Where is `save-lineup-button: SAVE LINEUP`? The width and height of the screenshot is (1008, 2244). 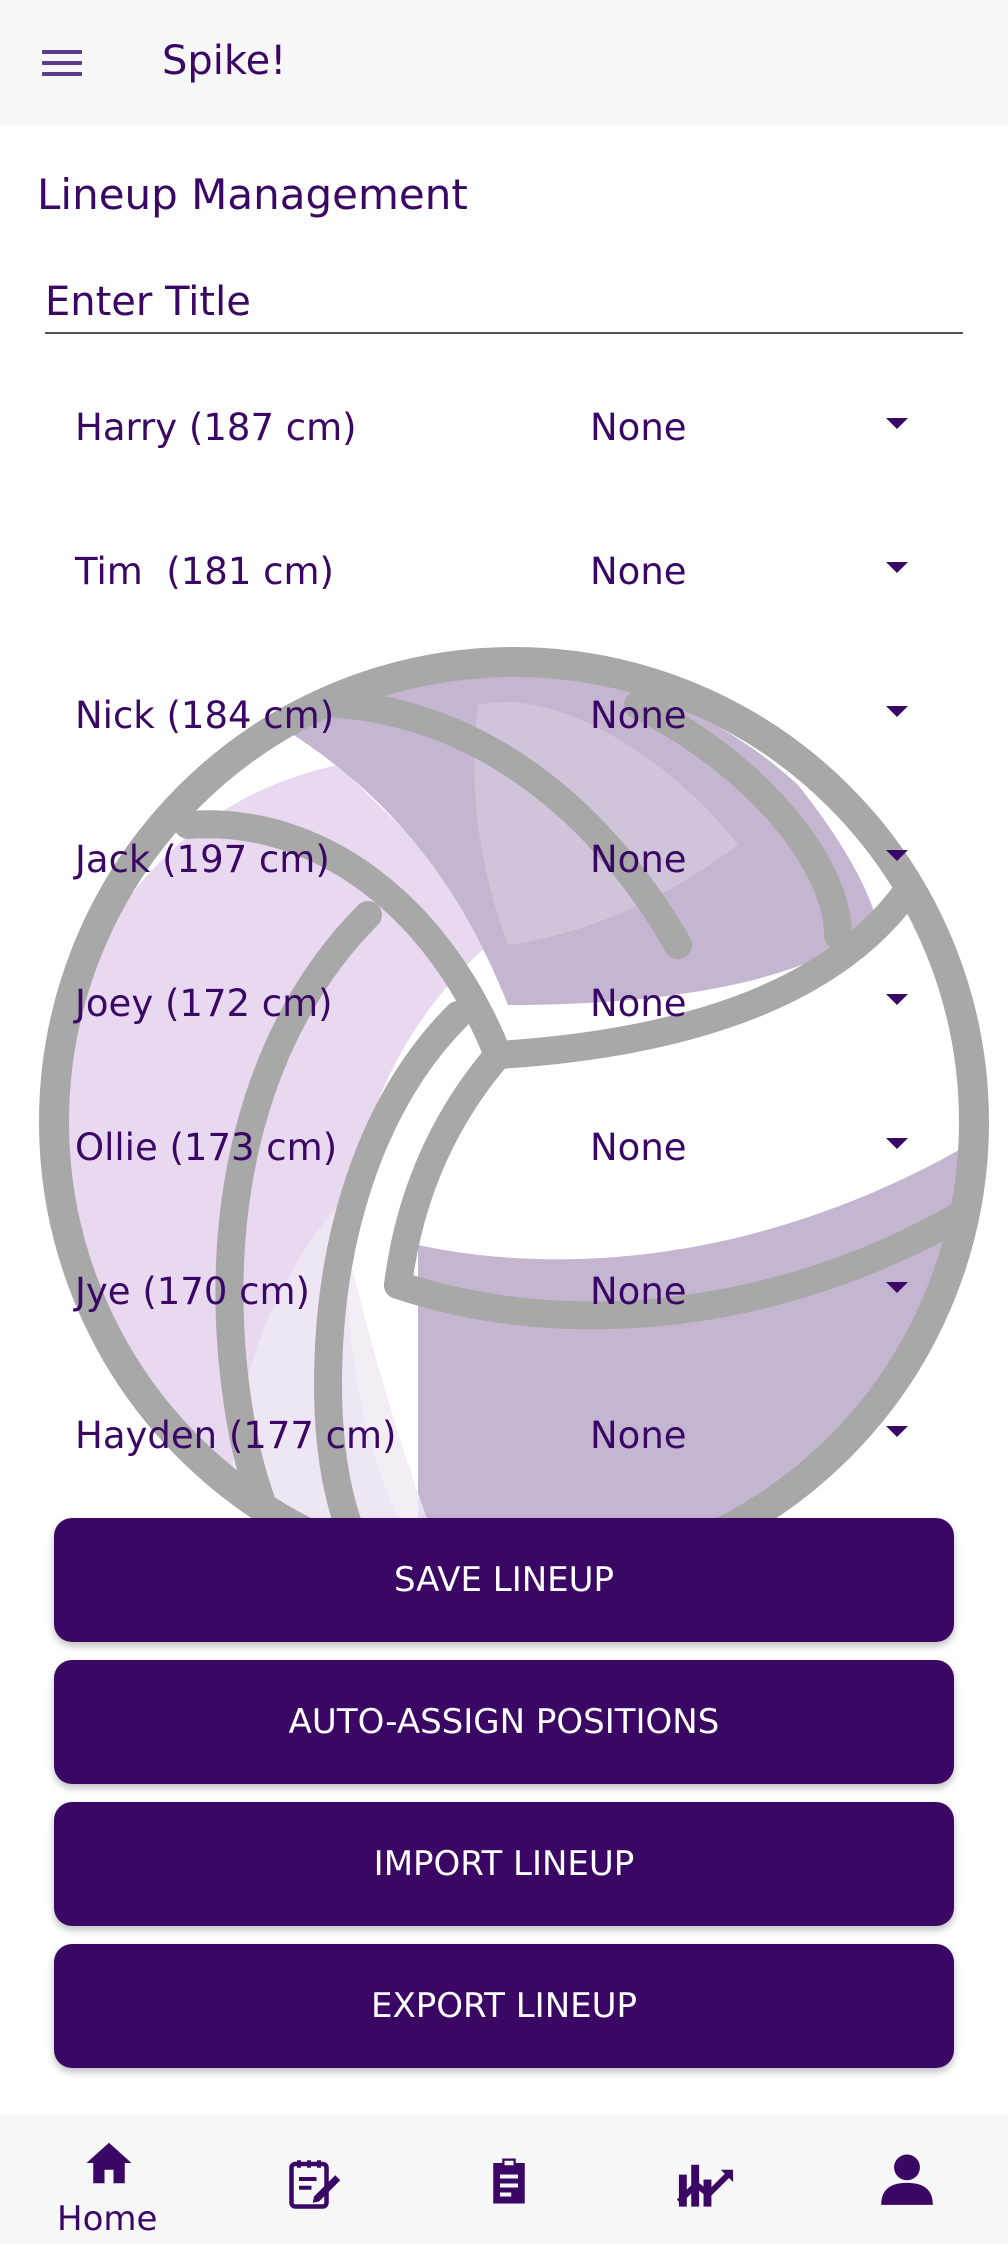 save-lineup-button: SAVE LINEUP is located at coordinates (504, 1580).